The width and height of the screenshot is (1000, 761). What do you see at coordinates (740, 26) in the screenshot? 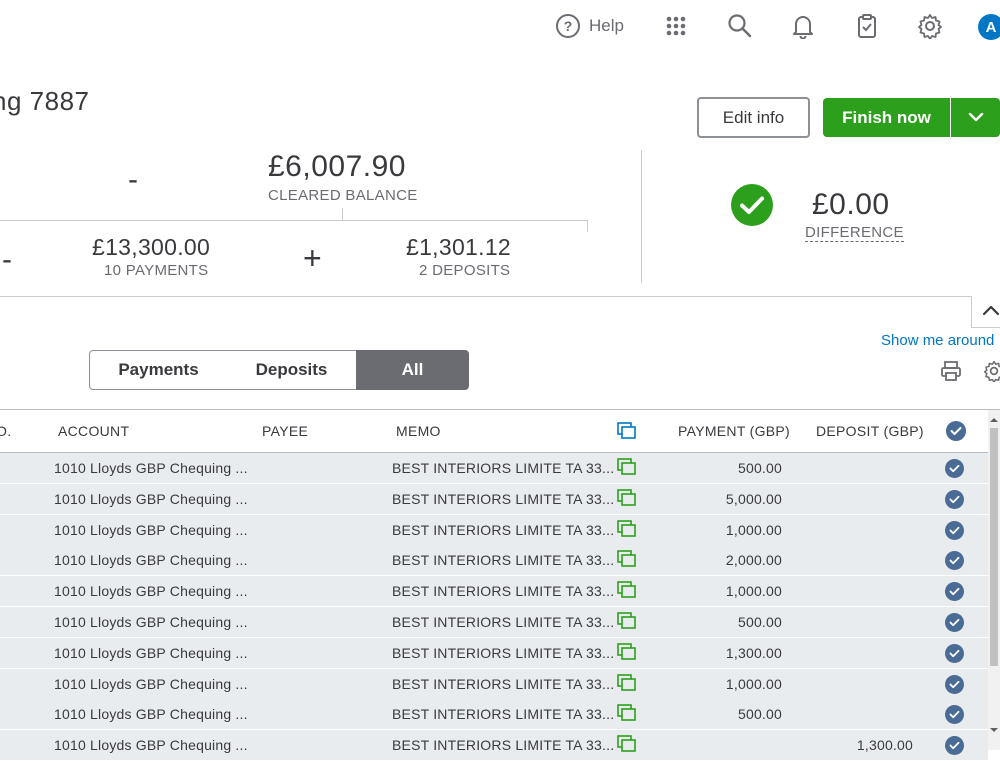
I see `search-icon` at bounding box center [740, 26].